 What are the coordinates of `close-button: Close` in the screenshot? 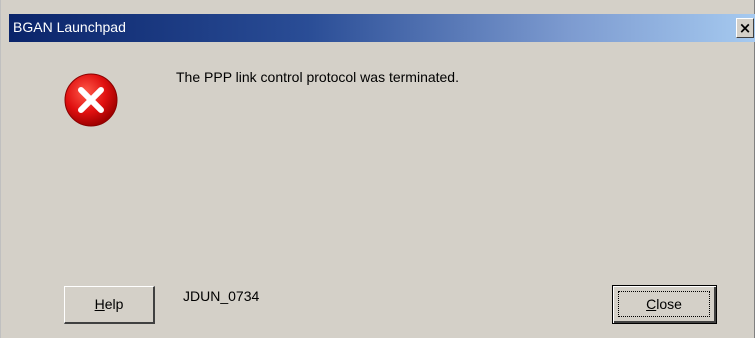 It's located at (664, 304).